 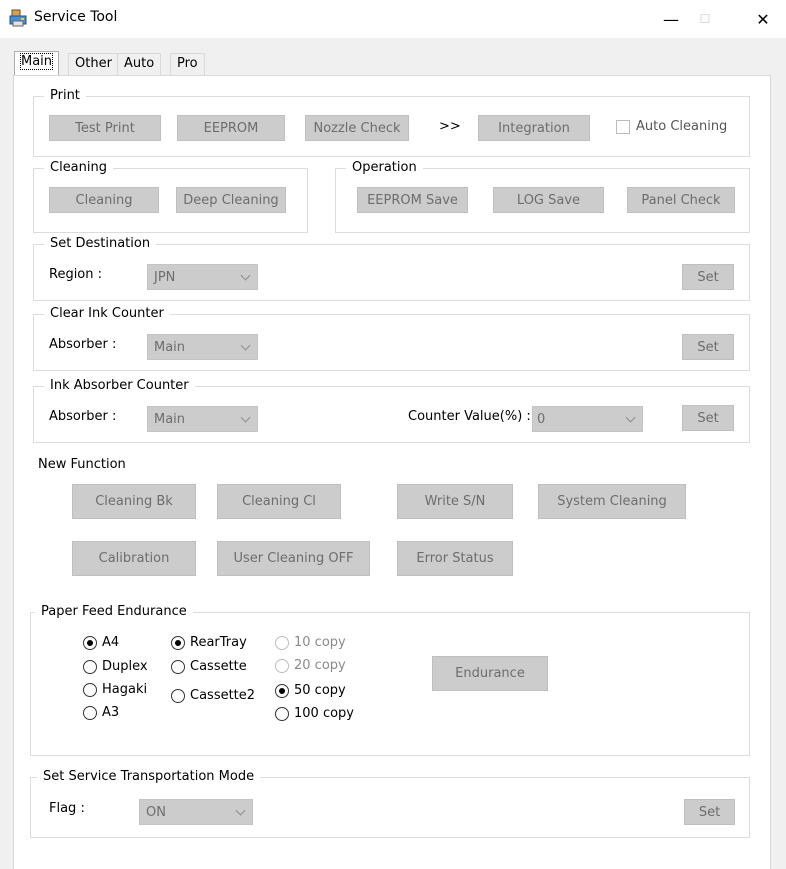 What do you see at coordinates (320, 642) in the screenshot?
I see `radio-10-copy-label: 10 copy` at bounding box center [320, 642].